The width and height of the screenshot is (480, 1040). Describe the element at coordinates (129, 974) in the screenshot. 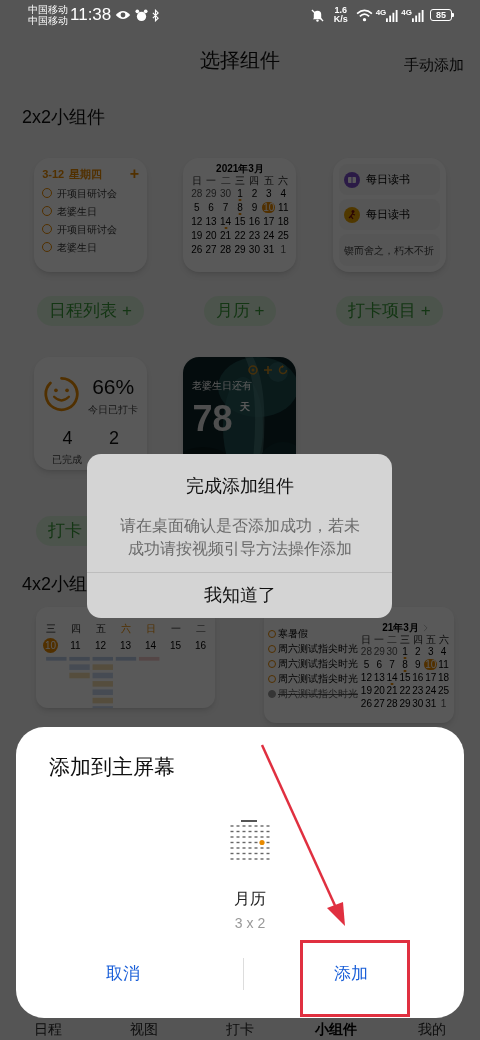

I see `sheet-button: 取消` at that location.